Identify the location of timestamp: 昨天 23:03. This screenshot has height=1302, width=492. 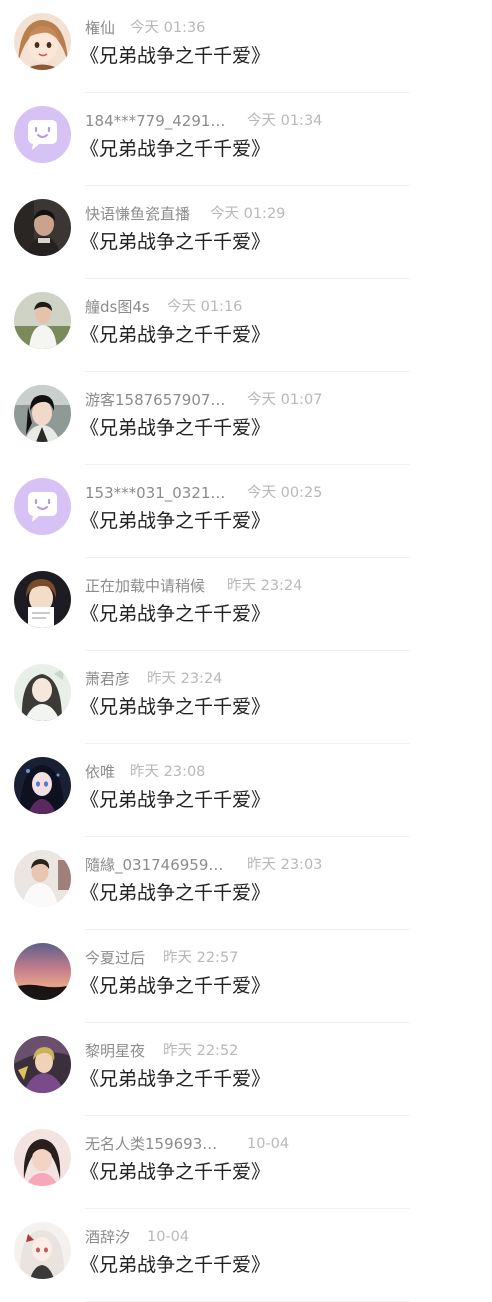
(285, 865).